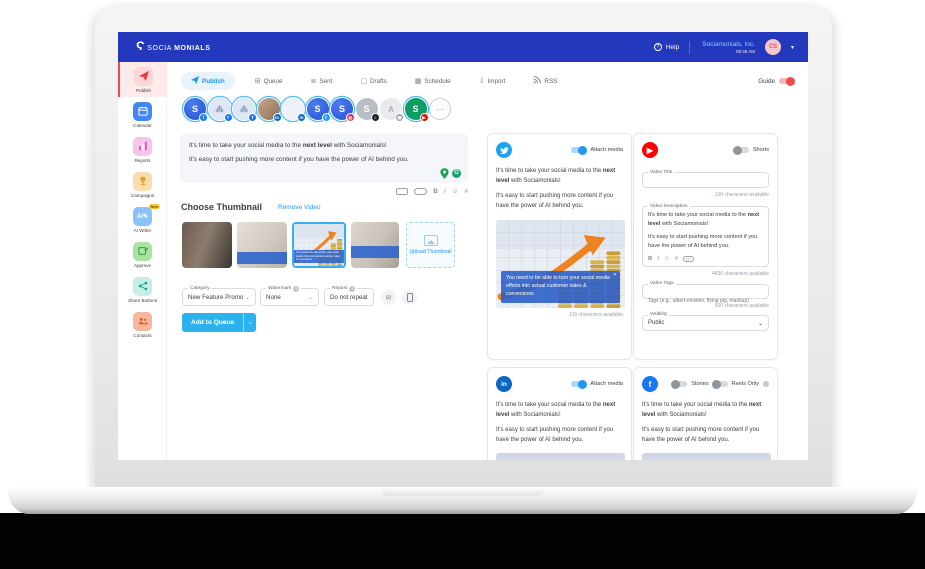 The image size is (925, 569). What do you see at coordinates (250, 322) in the screenshot?
I see `queue-options-caret: ⌄` at bounding box center [250, 322].